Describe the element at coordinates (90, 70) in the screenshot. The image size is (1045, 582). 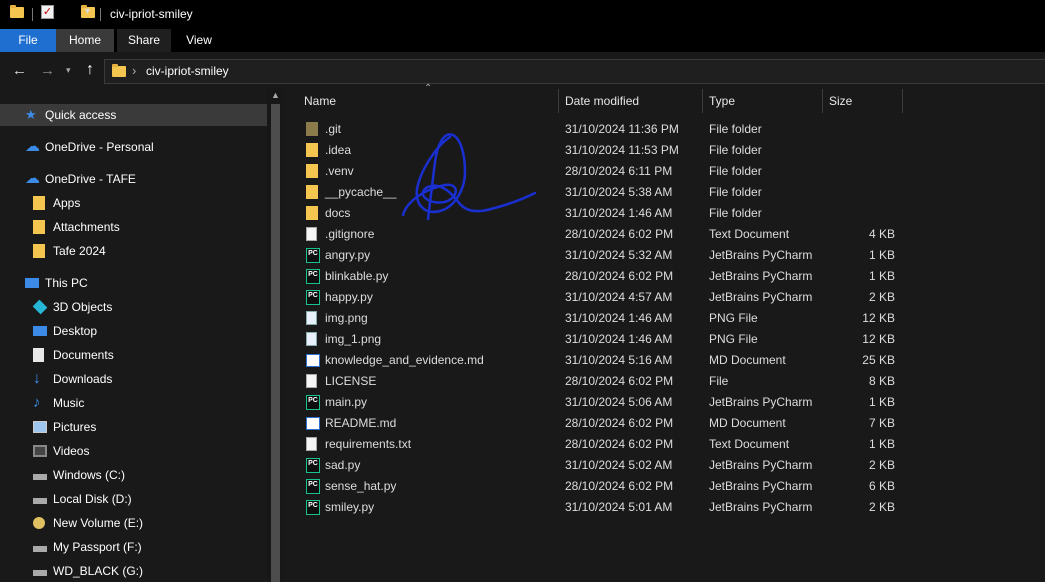
I see `up-arrow-icon: ↑` at that location.